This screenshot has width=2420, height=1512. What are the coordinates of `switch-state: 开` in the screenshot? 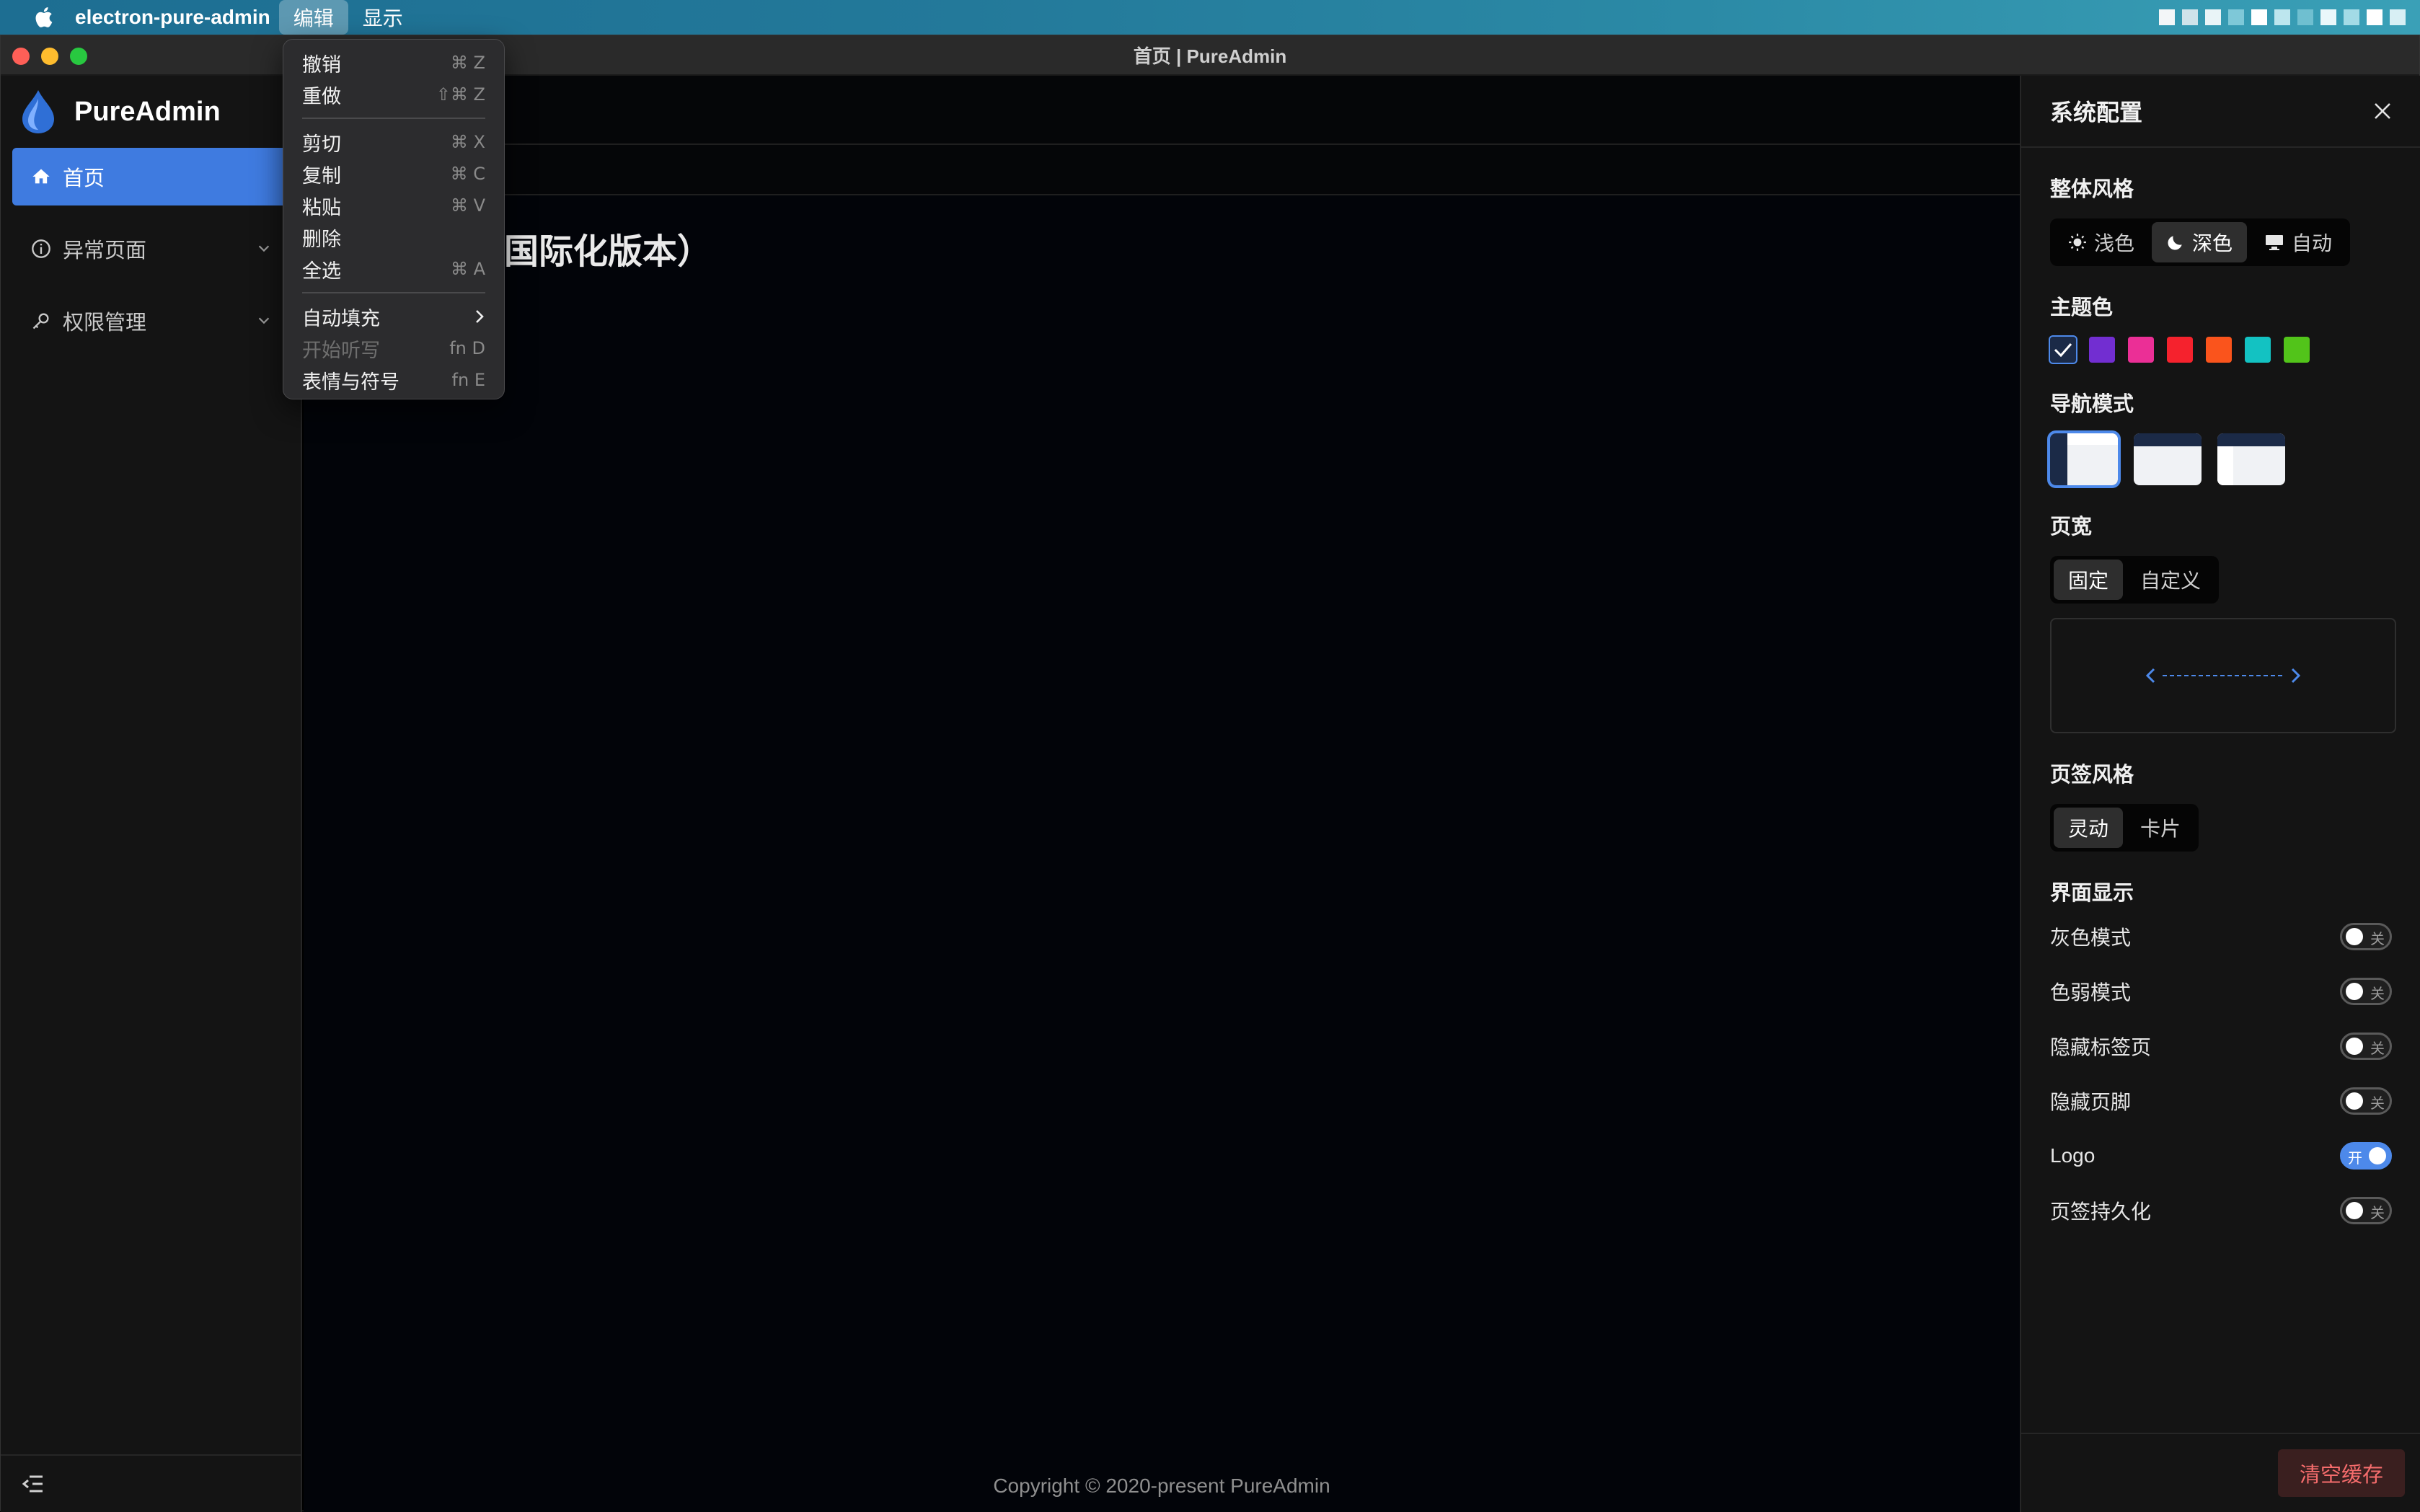 It's located at (2355, 1159).